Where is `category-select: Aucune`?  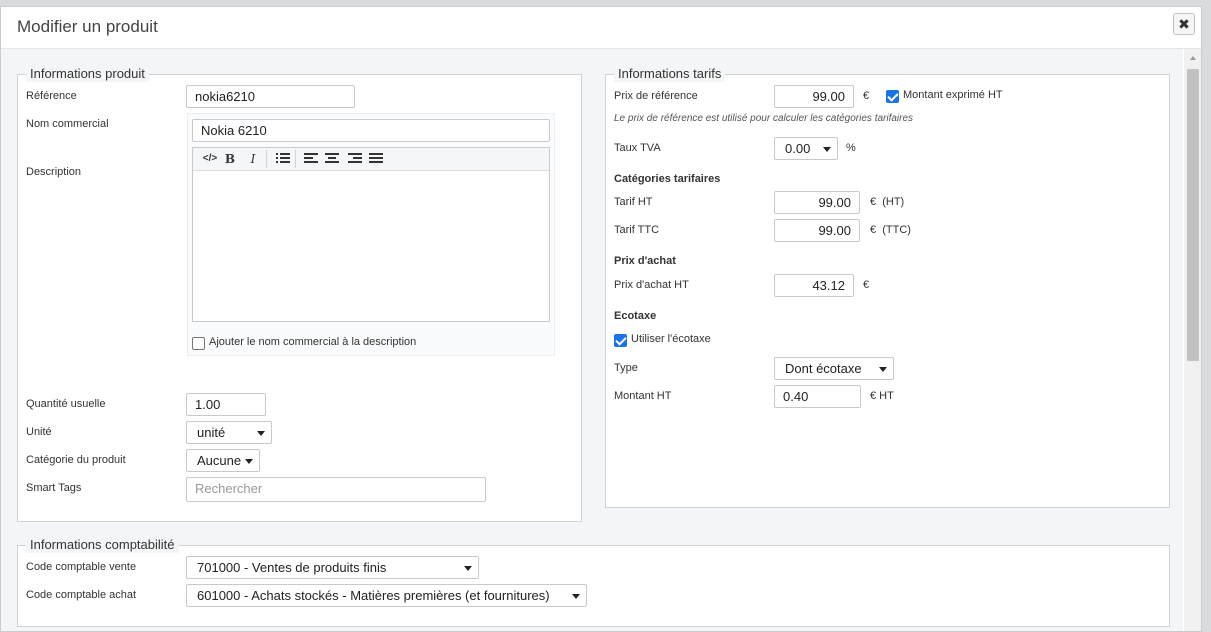 category-select: Aucune is located at coordinates (223, 460).